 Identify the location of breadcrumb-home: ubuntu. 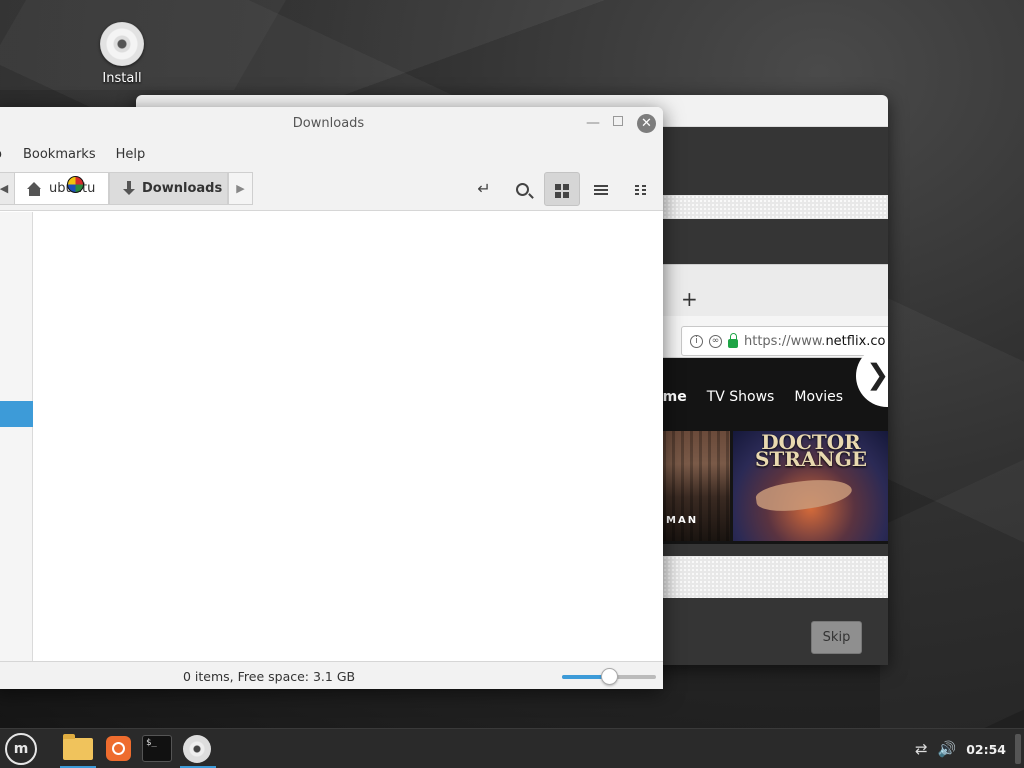
(62, 188).